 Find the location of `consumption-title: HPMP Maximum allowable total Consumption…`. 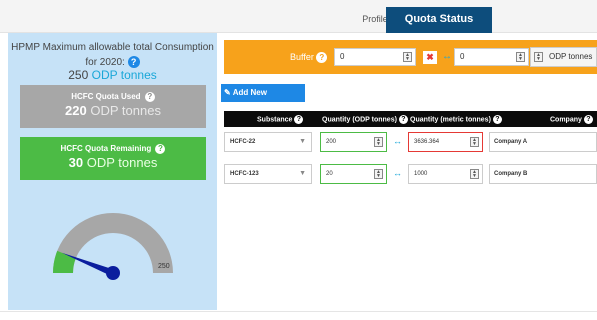

consumption-title: HPMP Maximum allowable total Consumption… is located at coordinates (112, 55).